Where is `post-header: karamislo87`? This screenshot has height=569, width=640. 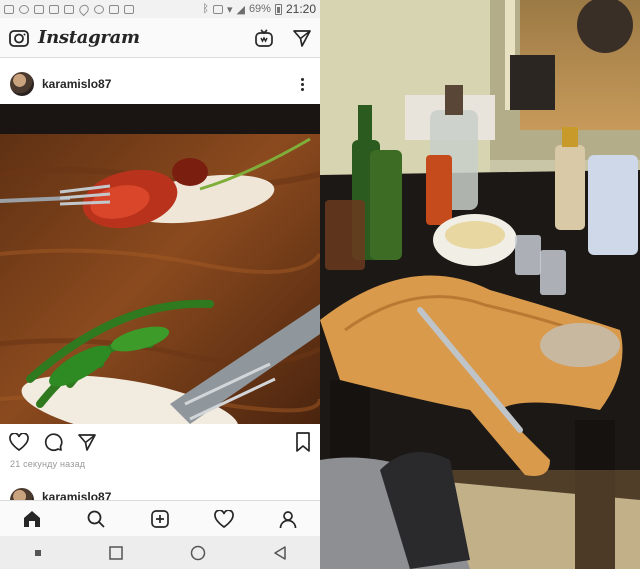
post-header: karamislo87 is located at coordinates (160, 84).